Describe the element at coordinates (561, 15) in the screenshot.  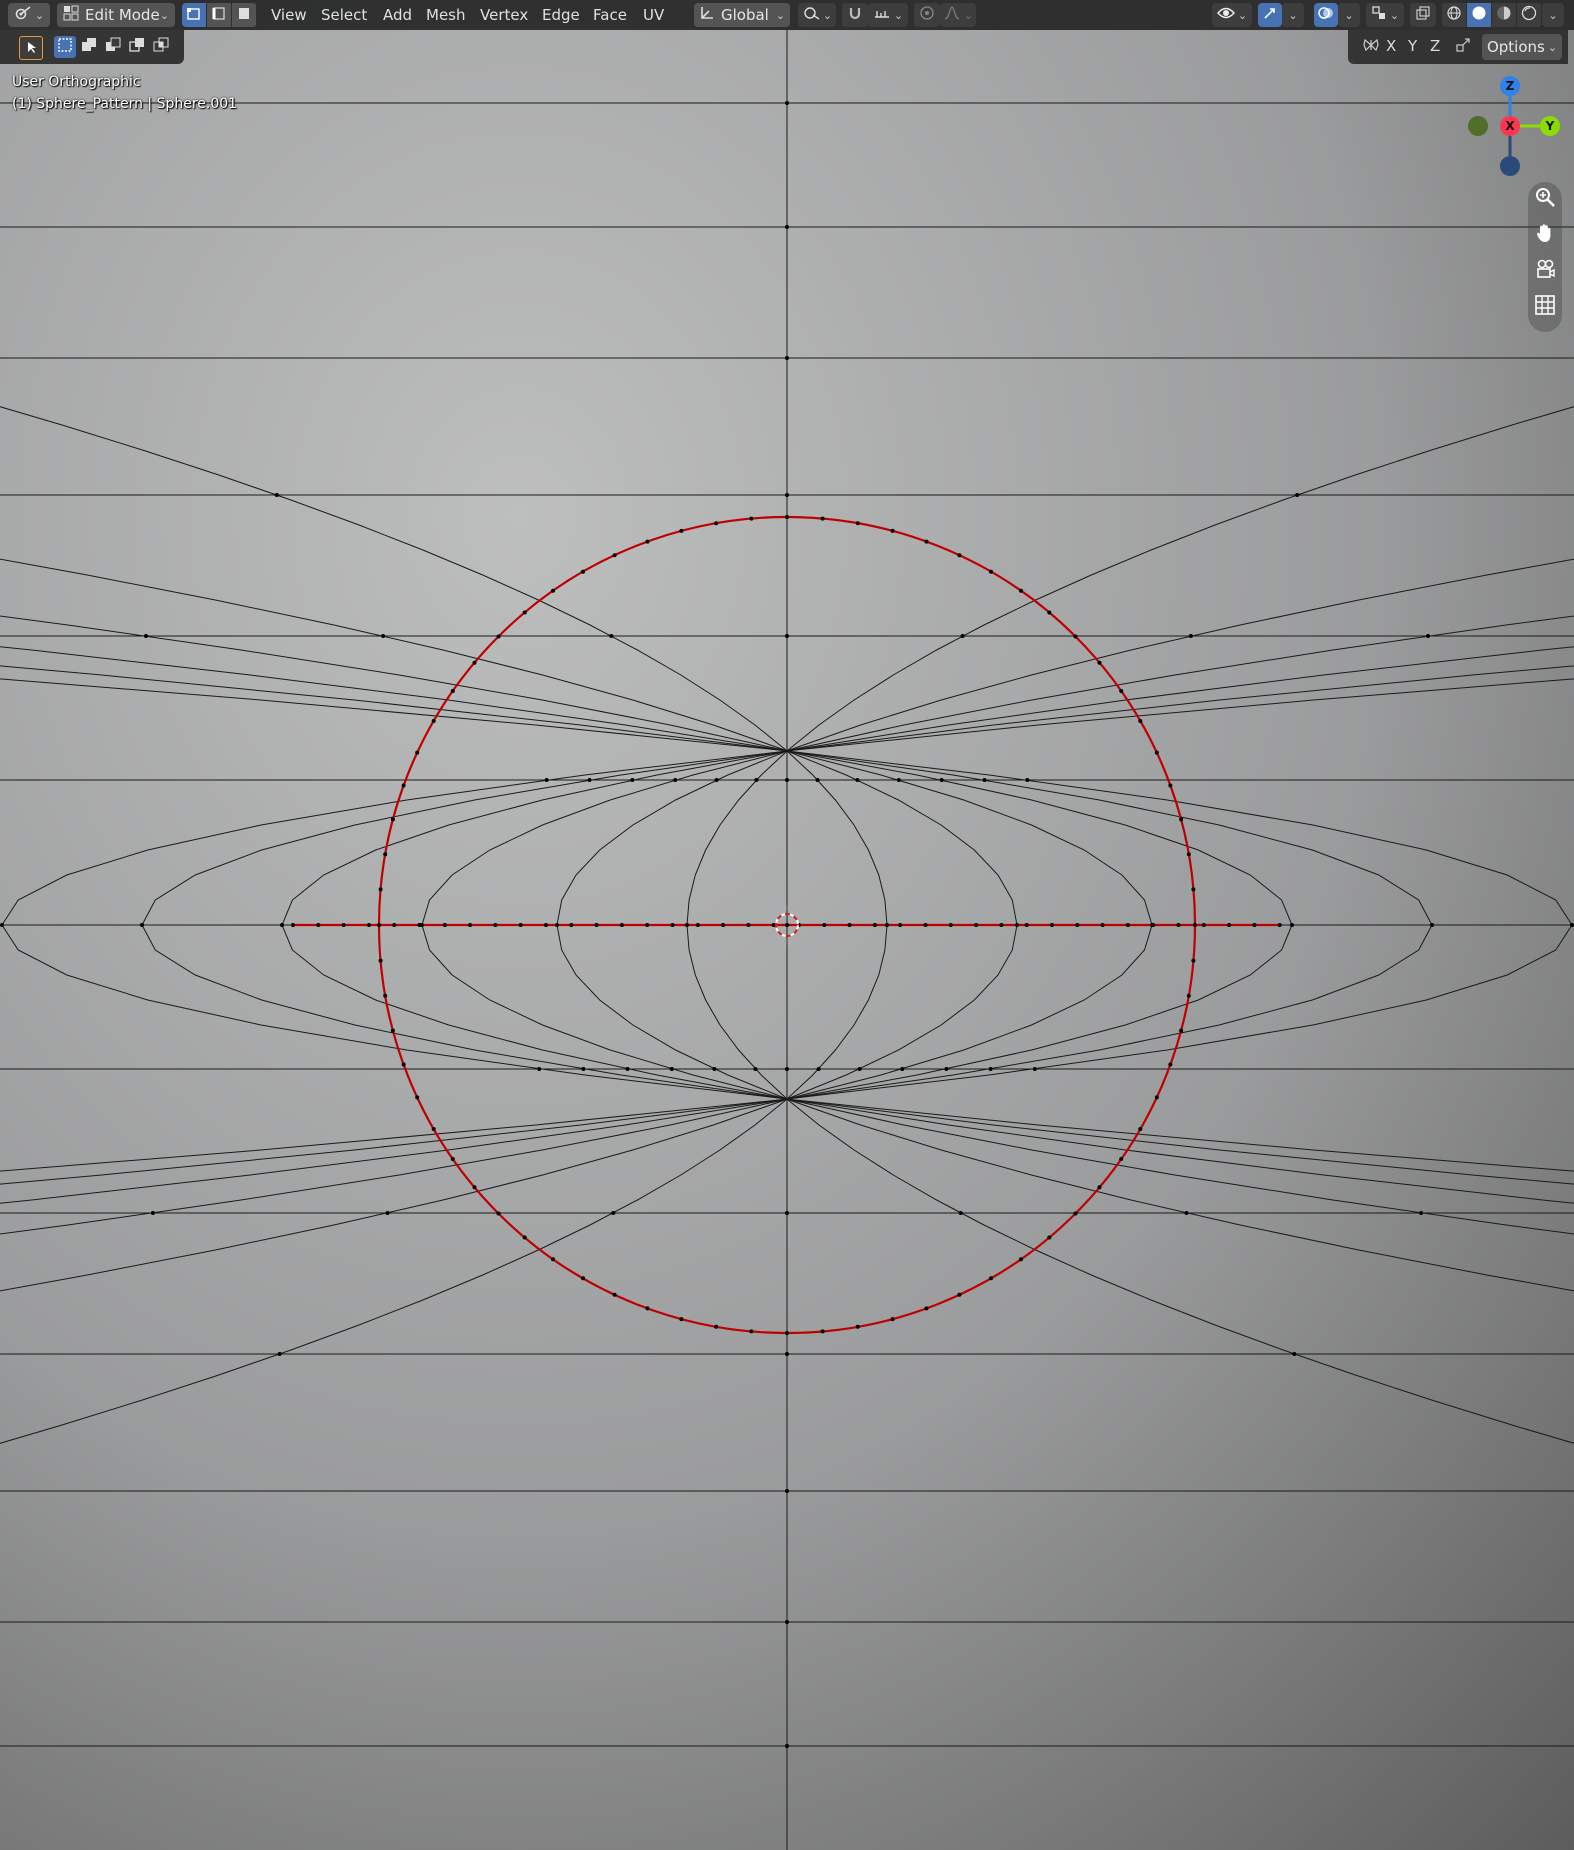
I see `menu-edge: Edge` at that location.